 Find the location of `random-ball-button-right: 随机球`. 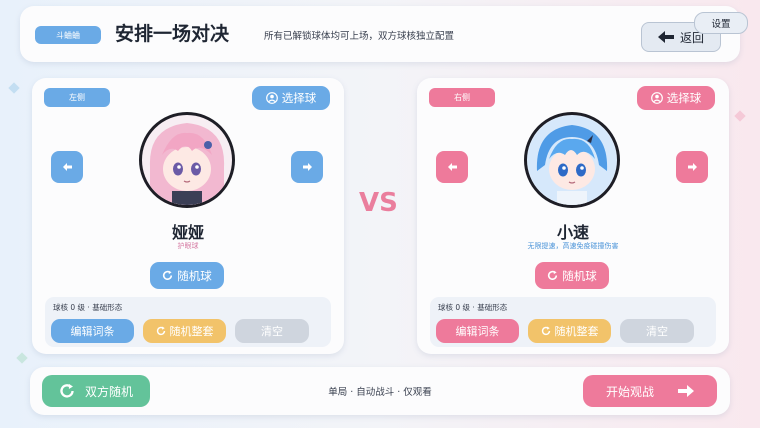

random-ball-button-right: 随机球 is located at coordinates (572, 275).